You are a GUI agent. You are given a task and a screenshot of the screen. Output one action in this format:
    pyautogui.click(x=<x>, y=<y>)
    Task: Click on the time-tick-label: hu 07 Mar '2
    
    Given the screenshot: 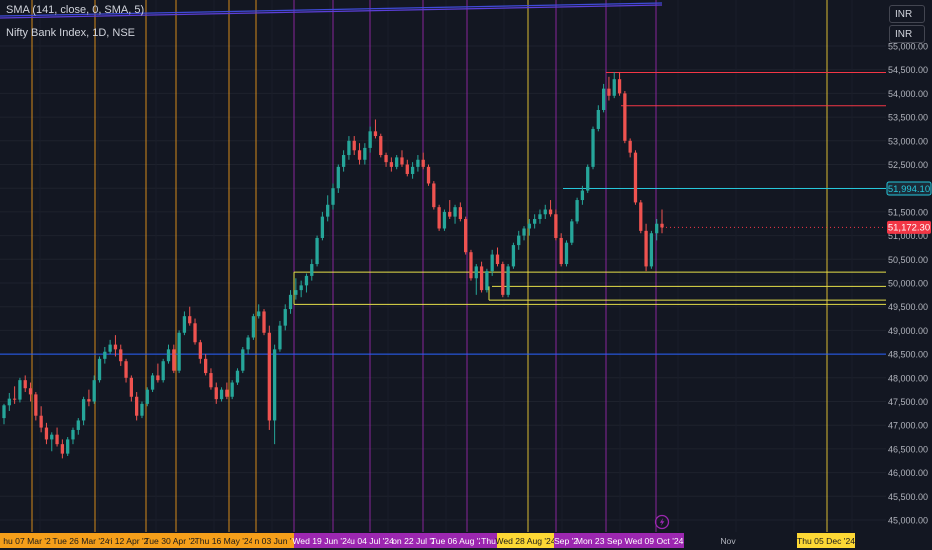 What is the action you would take?
    pyautogui.click(x=27, y=541)
    